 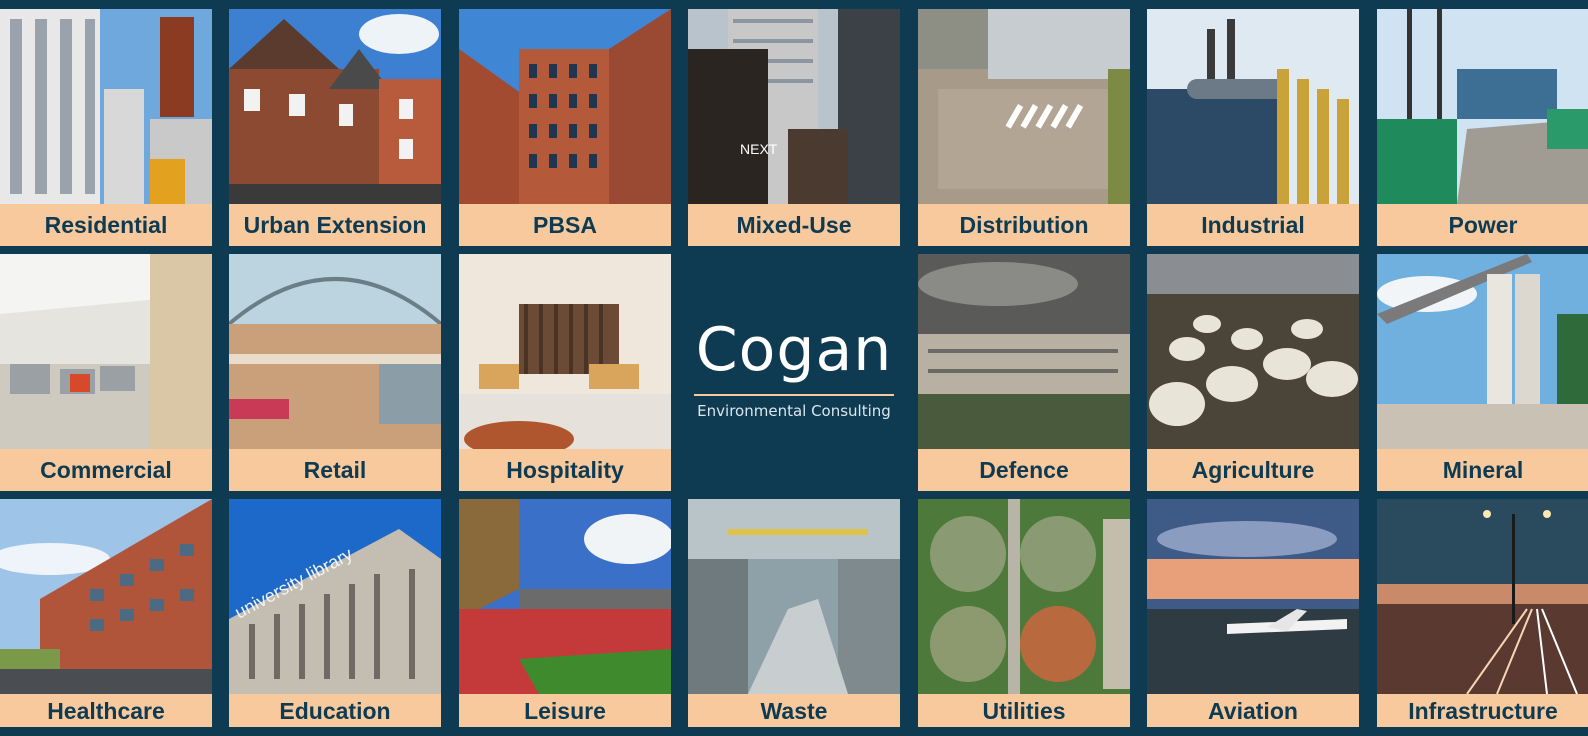 I want to click on sector-label: Hospitality, so click(x=565, y=470).